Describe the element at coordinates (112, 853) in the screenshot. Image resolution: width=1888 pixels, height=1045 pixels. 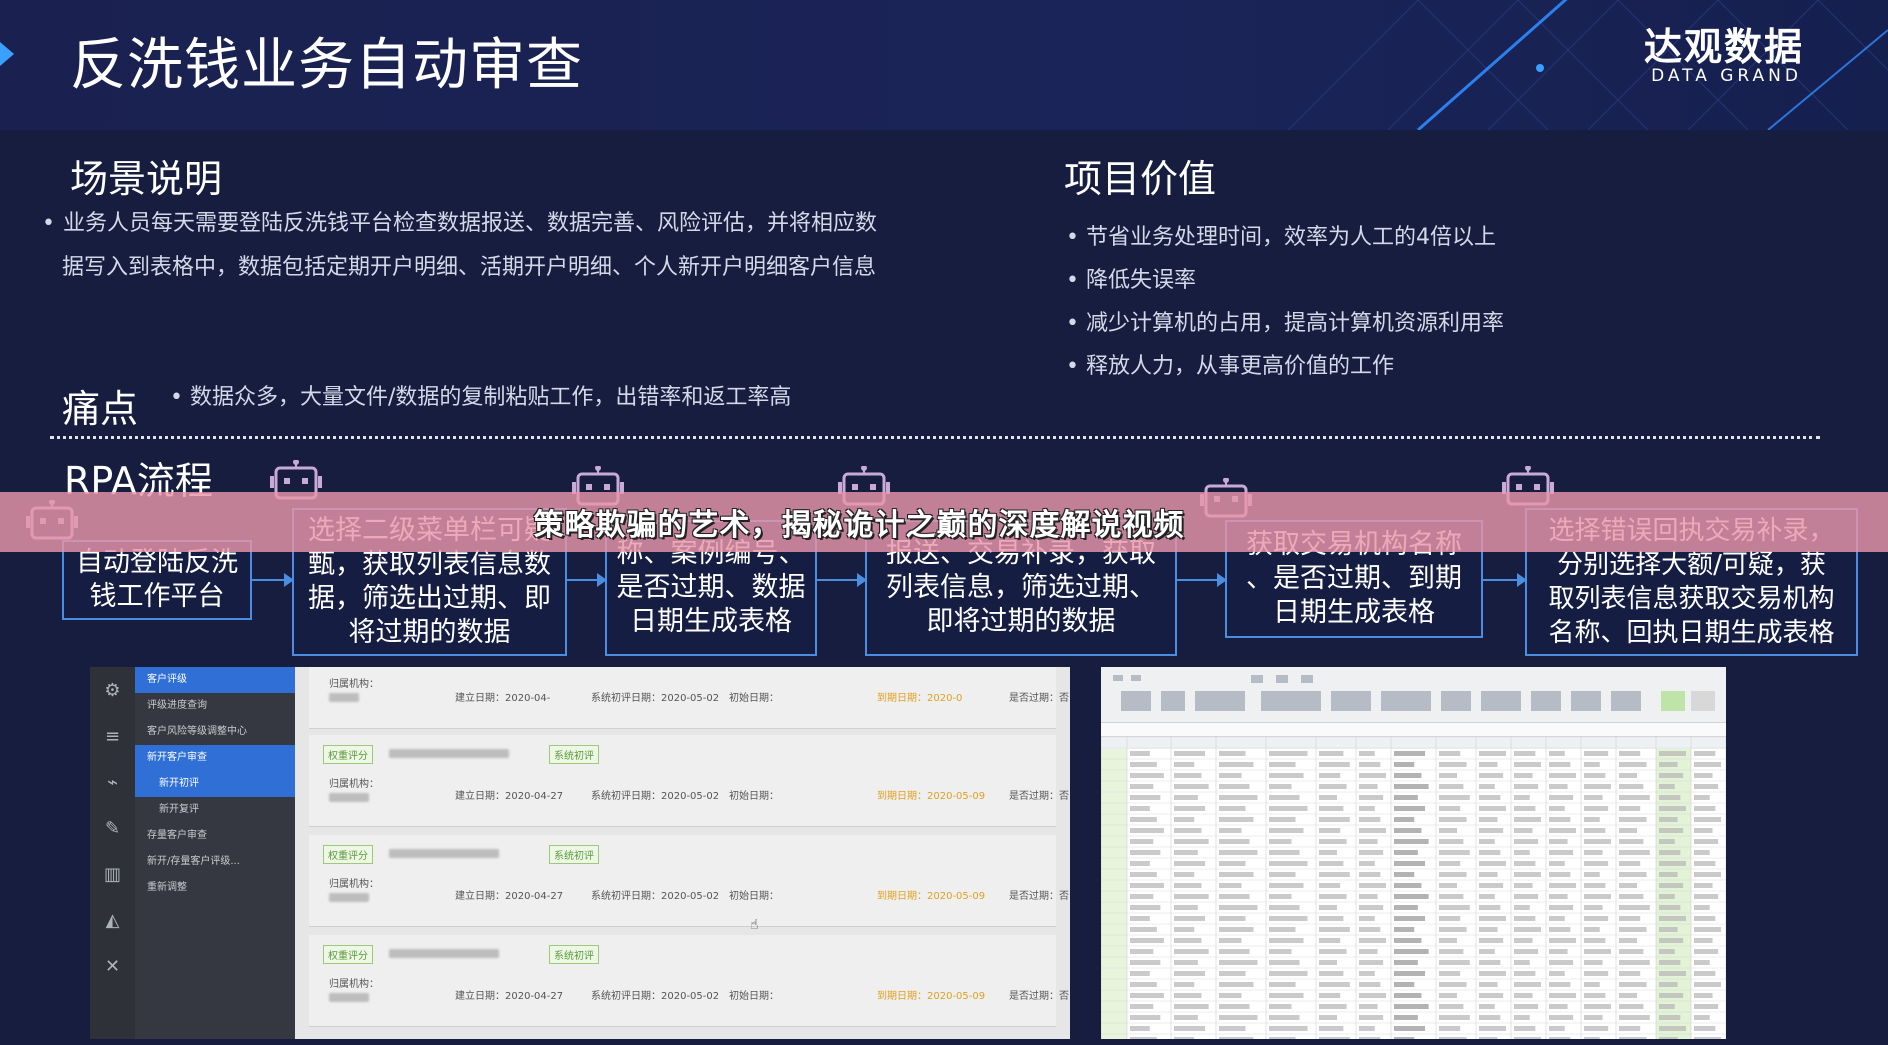
I see `icon-sidebar: ⚙ ≡ ⌁ ✎ ▥ ◭ ✕` at that location.